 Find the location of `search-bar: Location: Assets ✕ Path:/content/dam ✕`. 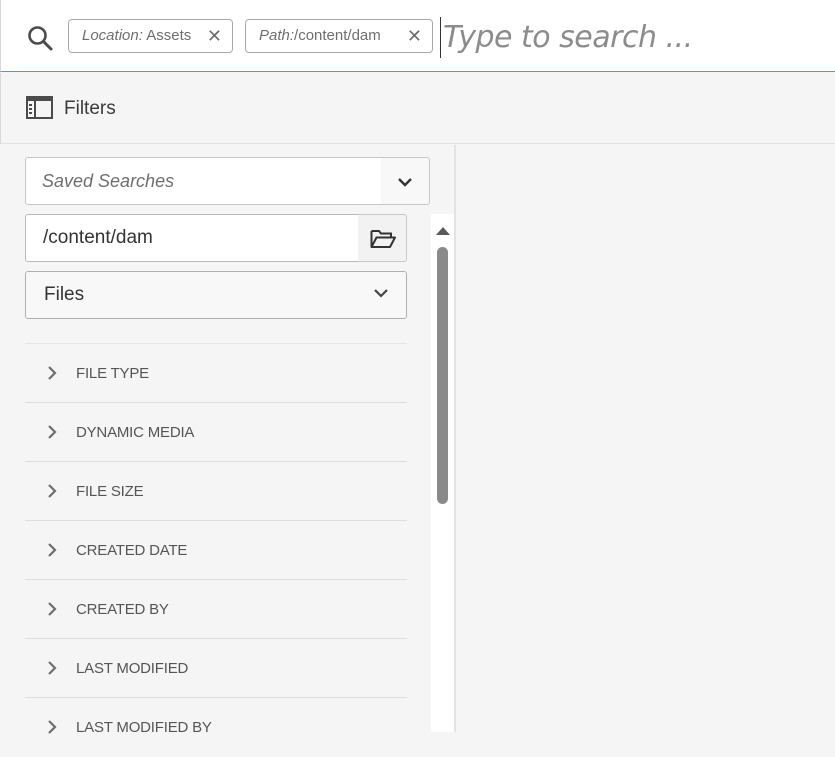

search-bar: Location: Assets ✕ Path:/content/dam ✕ is located at coordinates (417, 36).